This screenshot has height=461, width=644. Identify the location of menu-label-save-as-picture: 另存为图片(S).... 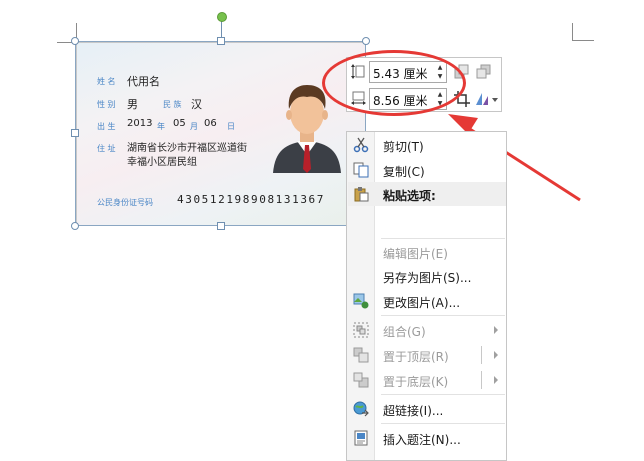
(427, 278).